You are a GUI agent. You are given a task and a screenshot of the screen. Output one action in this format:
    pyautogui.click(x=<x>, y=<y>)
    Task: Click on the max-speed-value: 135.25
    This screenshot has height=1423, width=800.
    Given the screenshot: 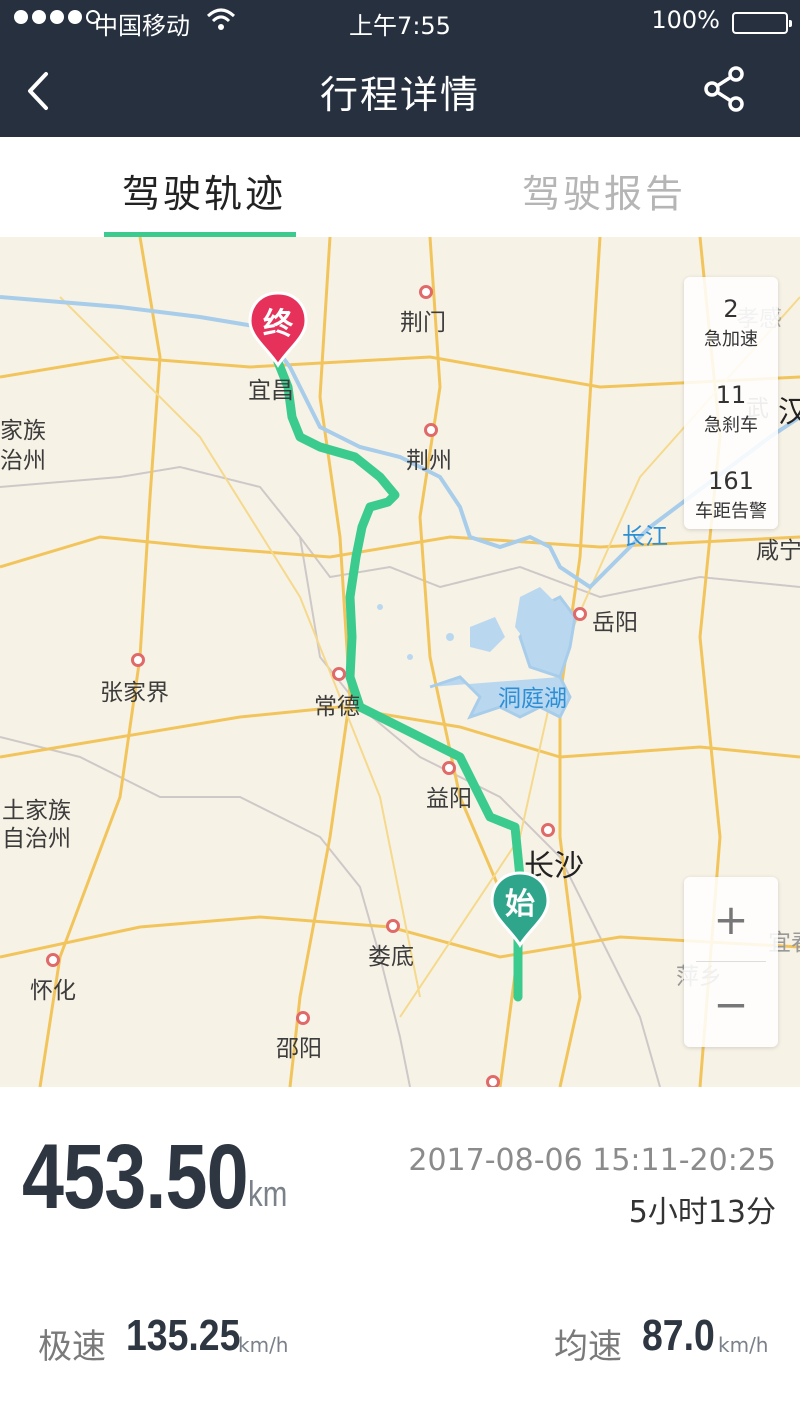 What is the action you would take?
    pyautogui.click(x=183, y=1335)
    